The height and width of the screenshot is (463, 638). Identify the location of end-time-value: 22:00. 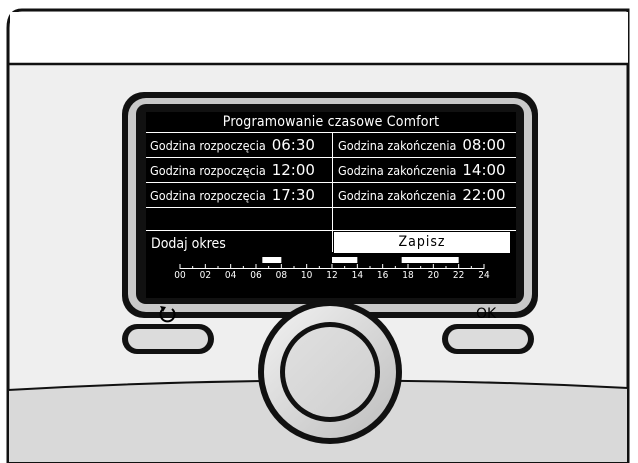
(484, 195).